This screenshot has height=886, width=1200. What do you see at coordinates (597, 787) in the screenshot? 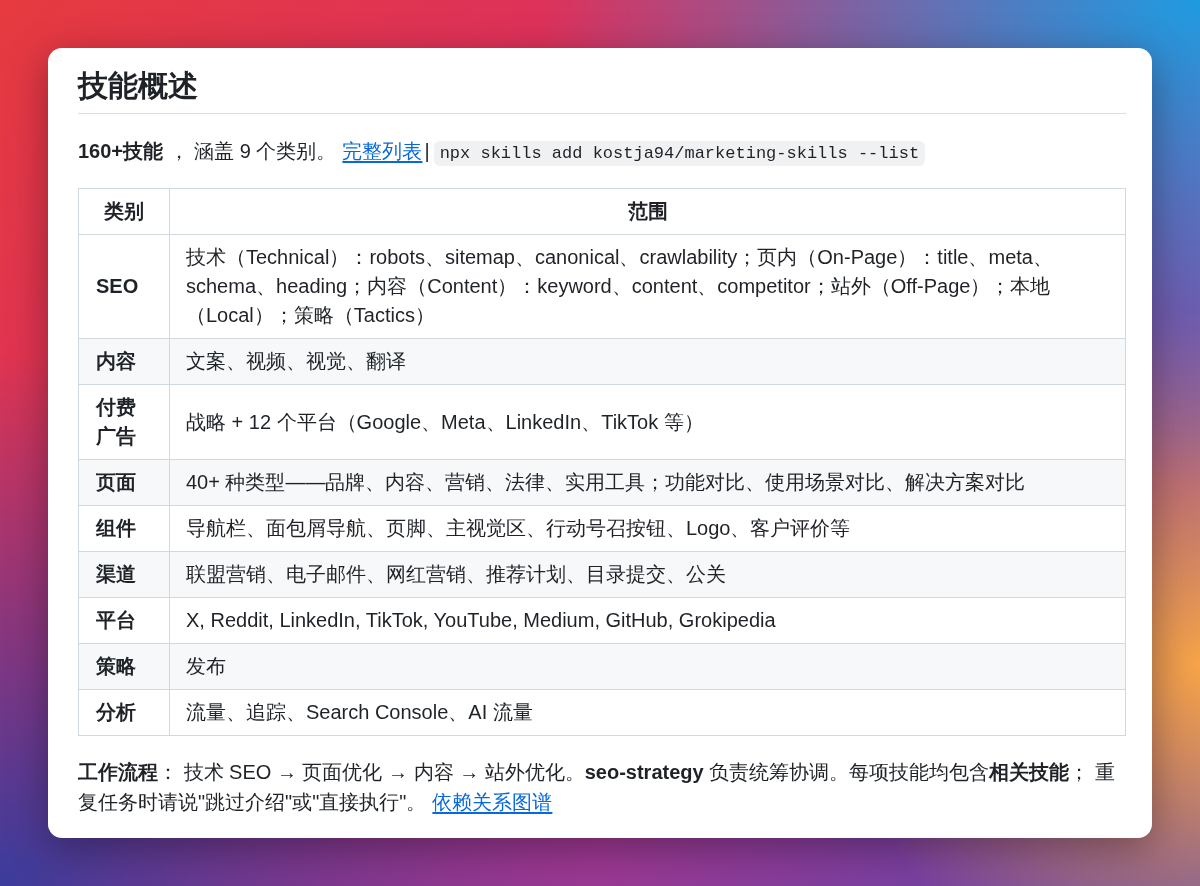
I see `workflow-paragraph: 工作流程： 技术 SEO → 页面优化 → 内容 → 站外优化。seo-strategy 负责统筹协调。每项技能均包含相关技能； 重复任务时请说"跳过介绍"或"直接执行"。 依赖关系图谱` at bounding box center [597, 787].